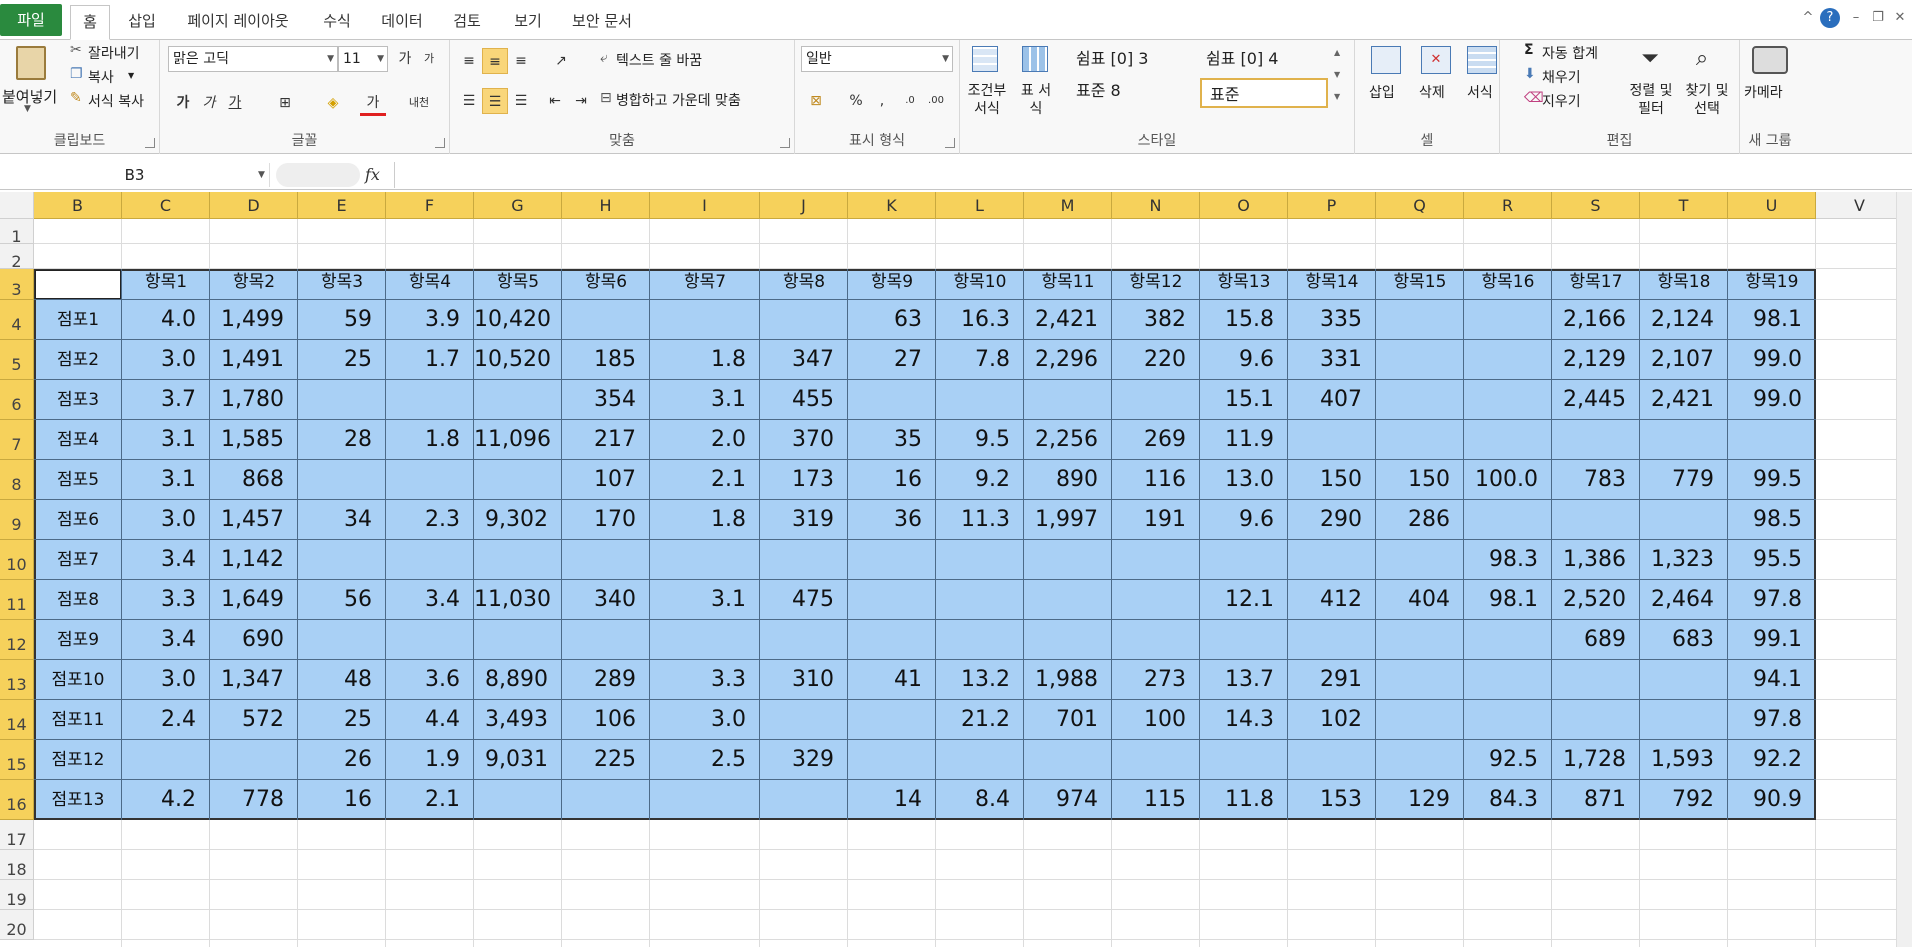 The width and height of the screenshot is (1912, 947). Describe the element at coordinates (166, 560) in the screenshot. I see `table-cell: 3.4` at that location.